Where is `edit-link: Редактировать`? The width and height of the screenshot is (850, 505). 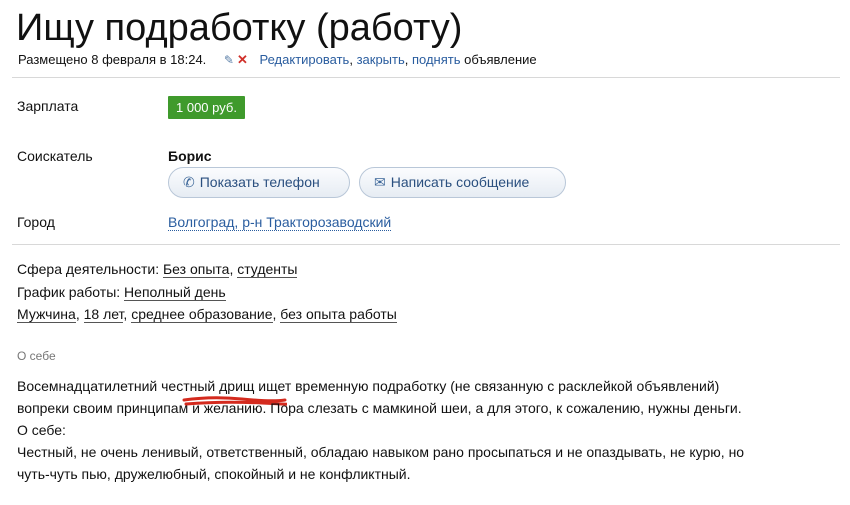 edit-link: Редактировать is located at coordinates (305, 59).